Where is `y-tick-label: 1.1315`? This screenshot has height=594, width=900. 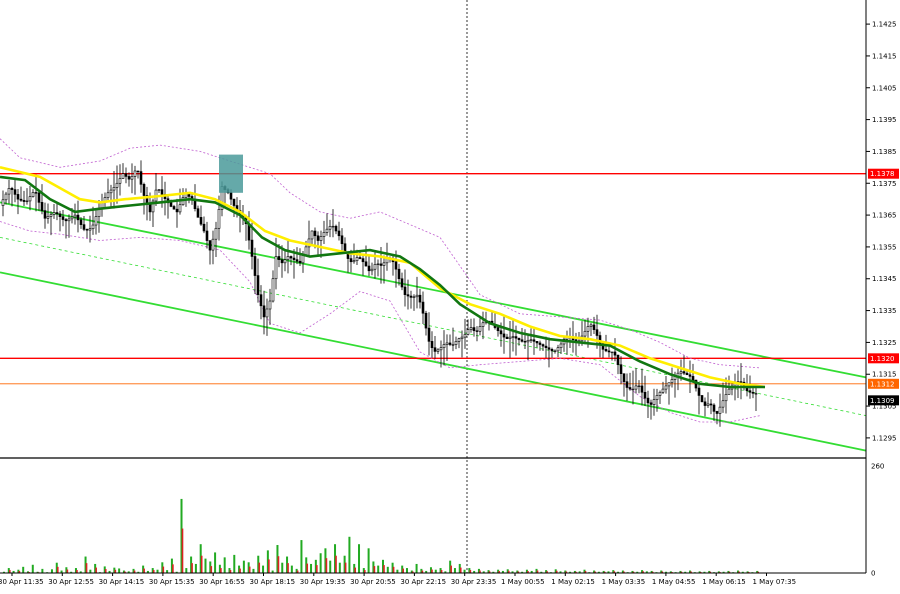 y-tick-label: 1.1315 is located at coordinates (884, 375).